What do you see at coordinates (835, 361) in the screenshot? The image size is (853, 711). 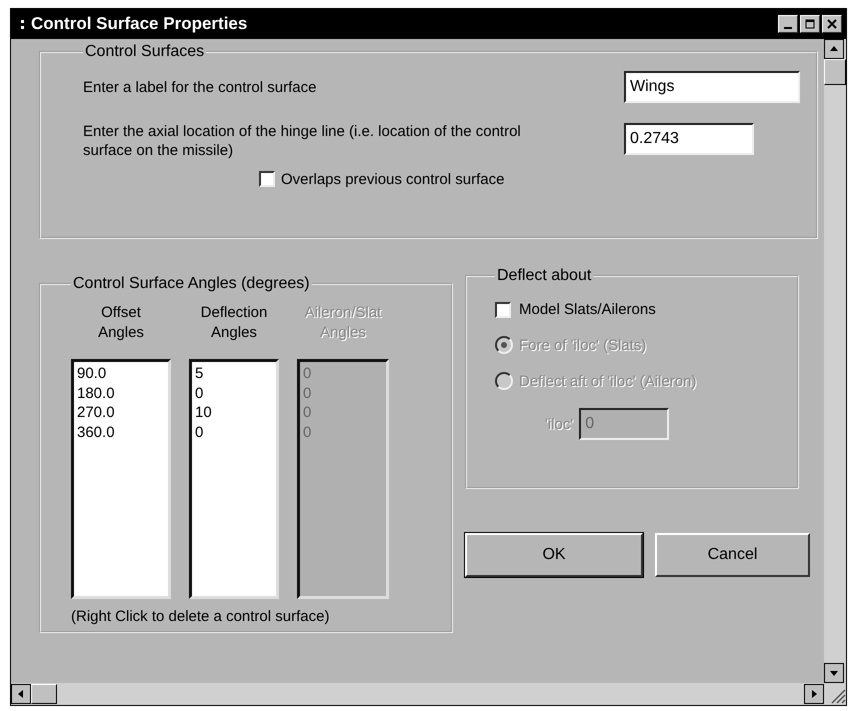 I see `vertical-scrollbar` at bounding box center [835, 361].